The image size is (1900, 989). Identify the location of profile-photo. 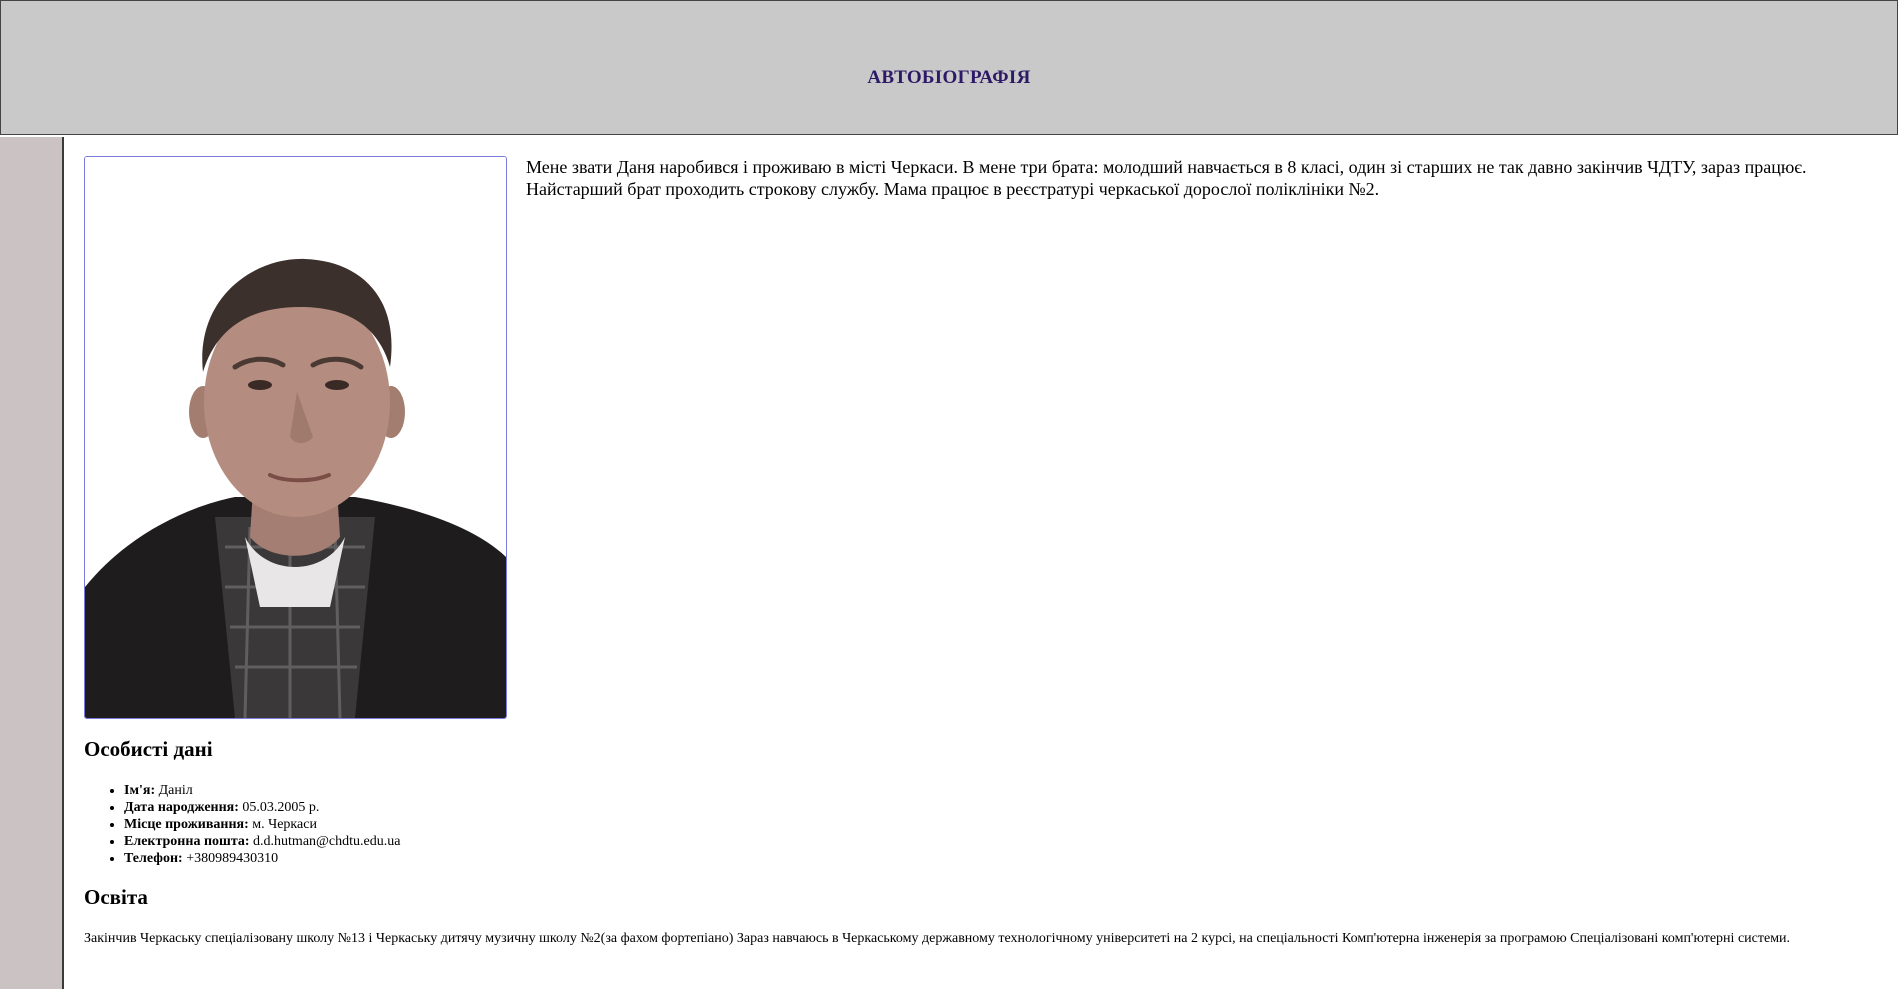
(295, 437).